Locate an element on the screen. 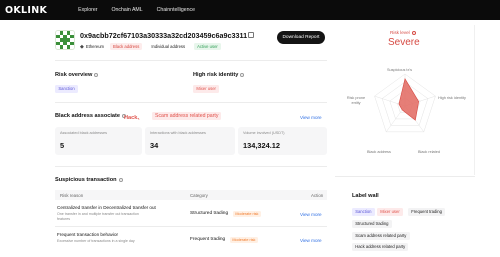 This screenshot has height=257, width=500. label-wall-tag-hack-related: Hack address related party is located at coordinates (380, 247).